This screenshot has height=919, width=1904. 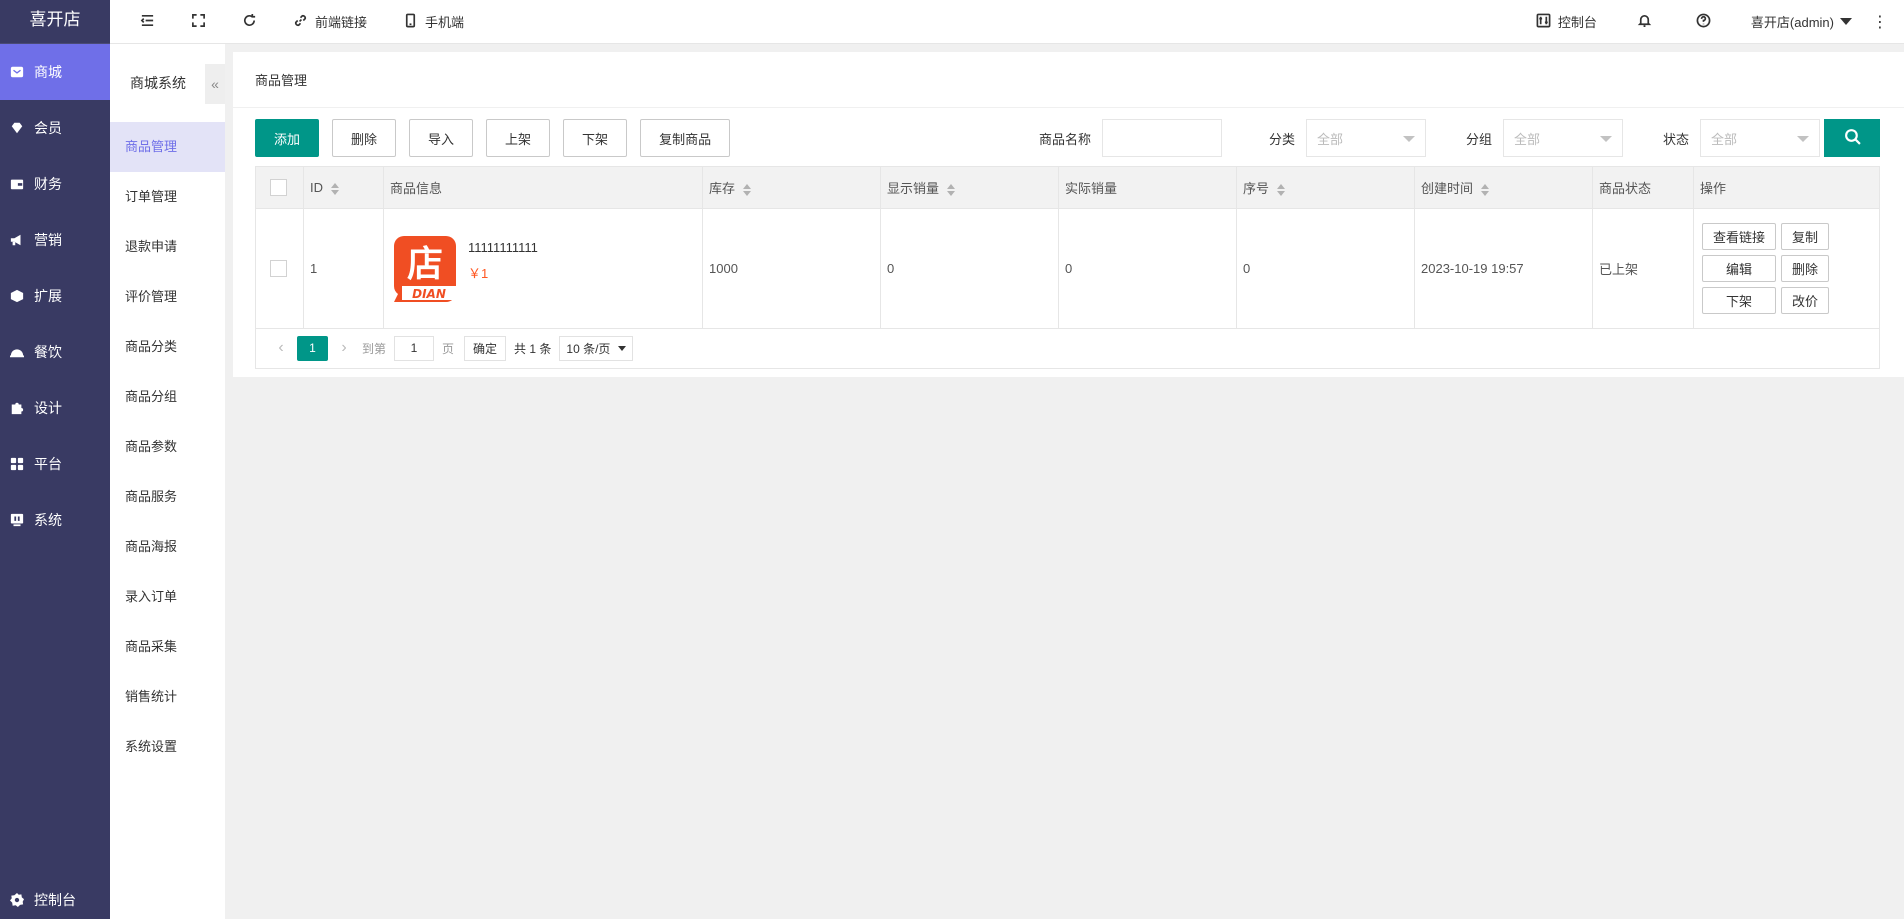 I want to click on select-all-cell, so click(x=279, y=187).